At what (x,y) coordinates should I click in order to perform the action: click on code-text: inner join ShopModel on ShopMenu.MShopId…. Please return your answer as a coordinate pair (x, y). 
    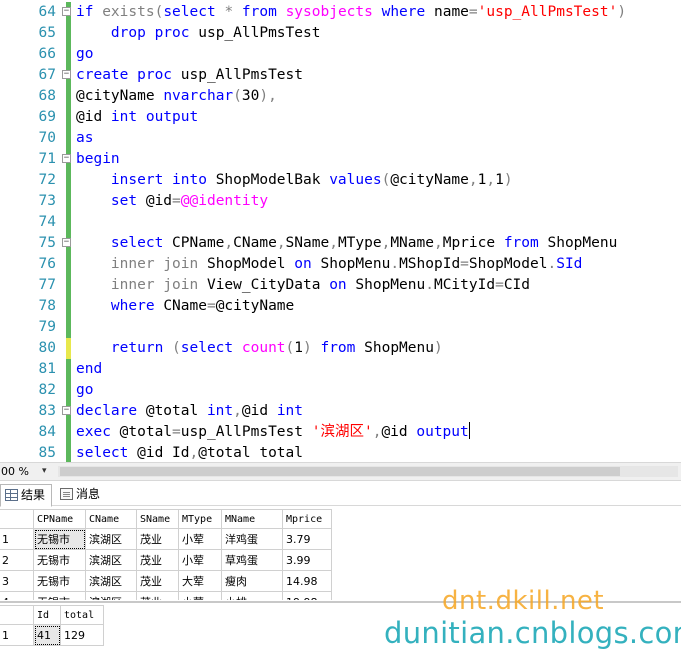
    Looking at the image, I should click on (346, 264).